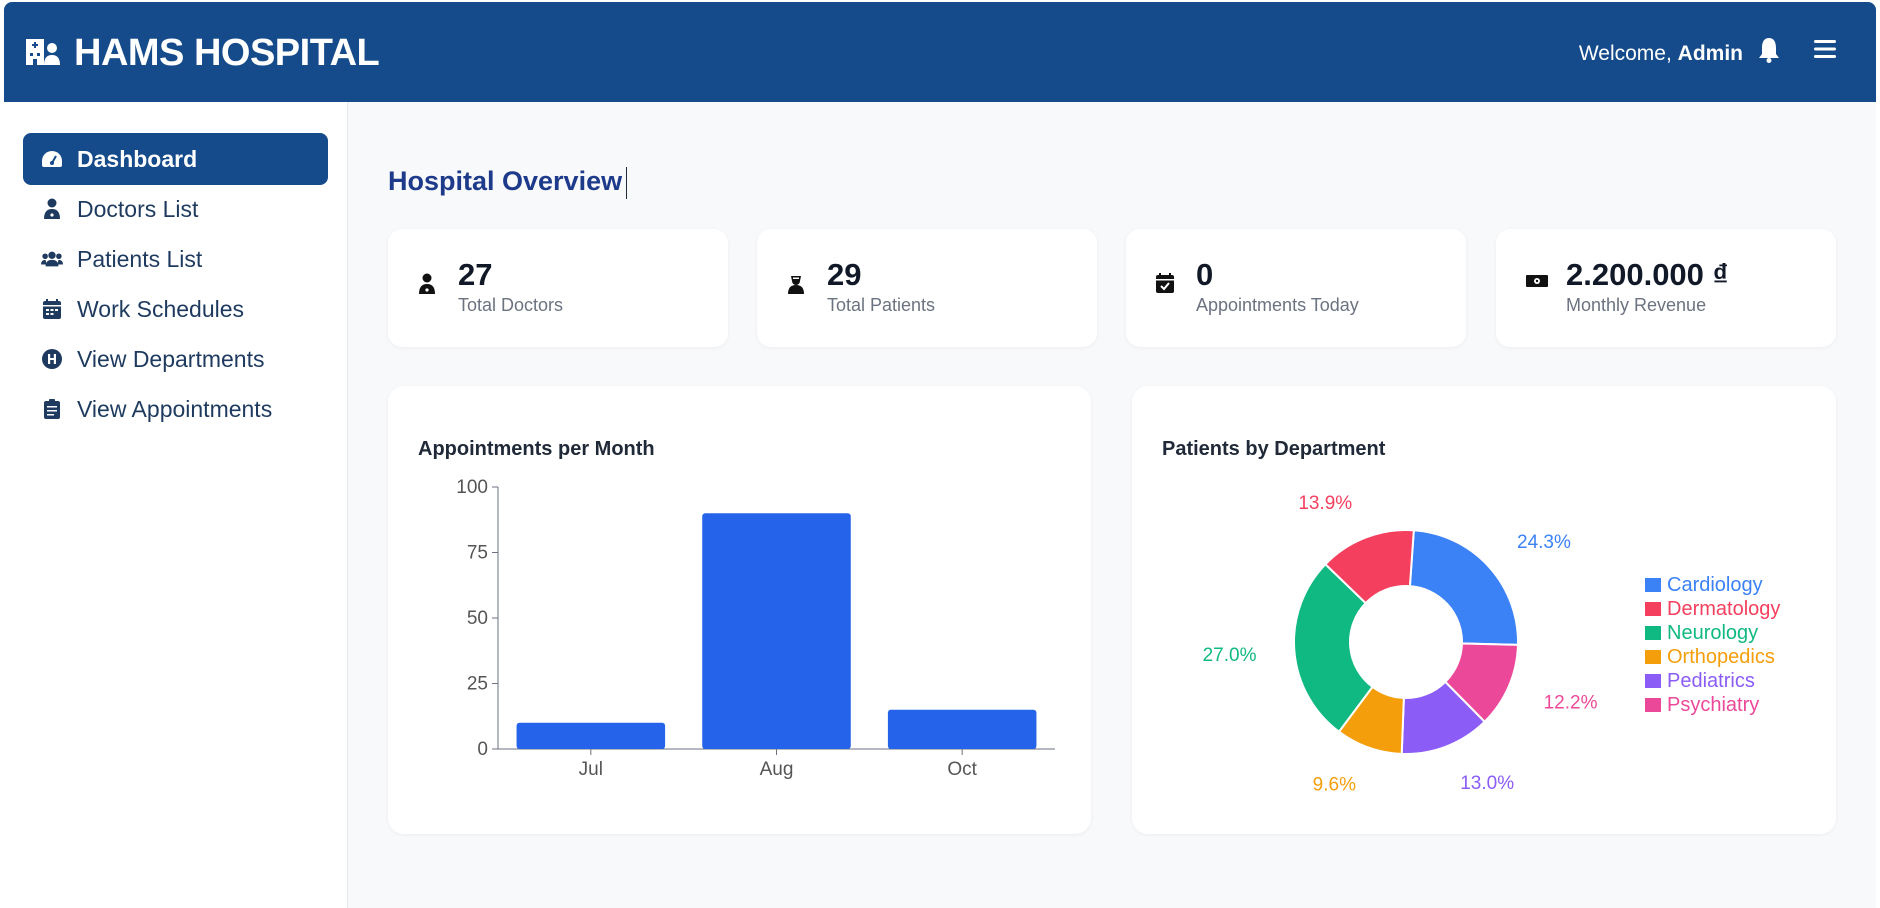  I want to click on user-name: Admin, so click(1710, 53).